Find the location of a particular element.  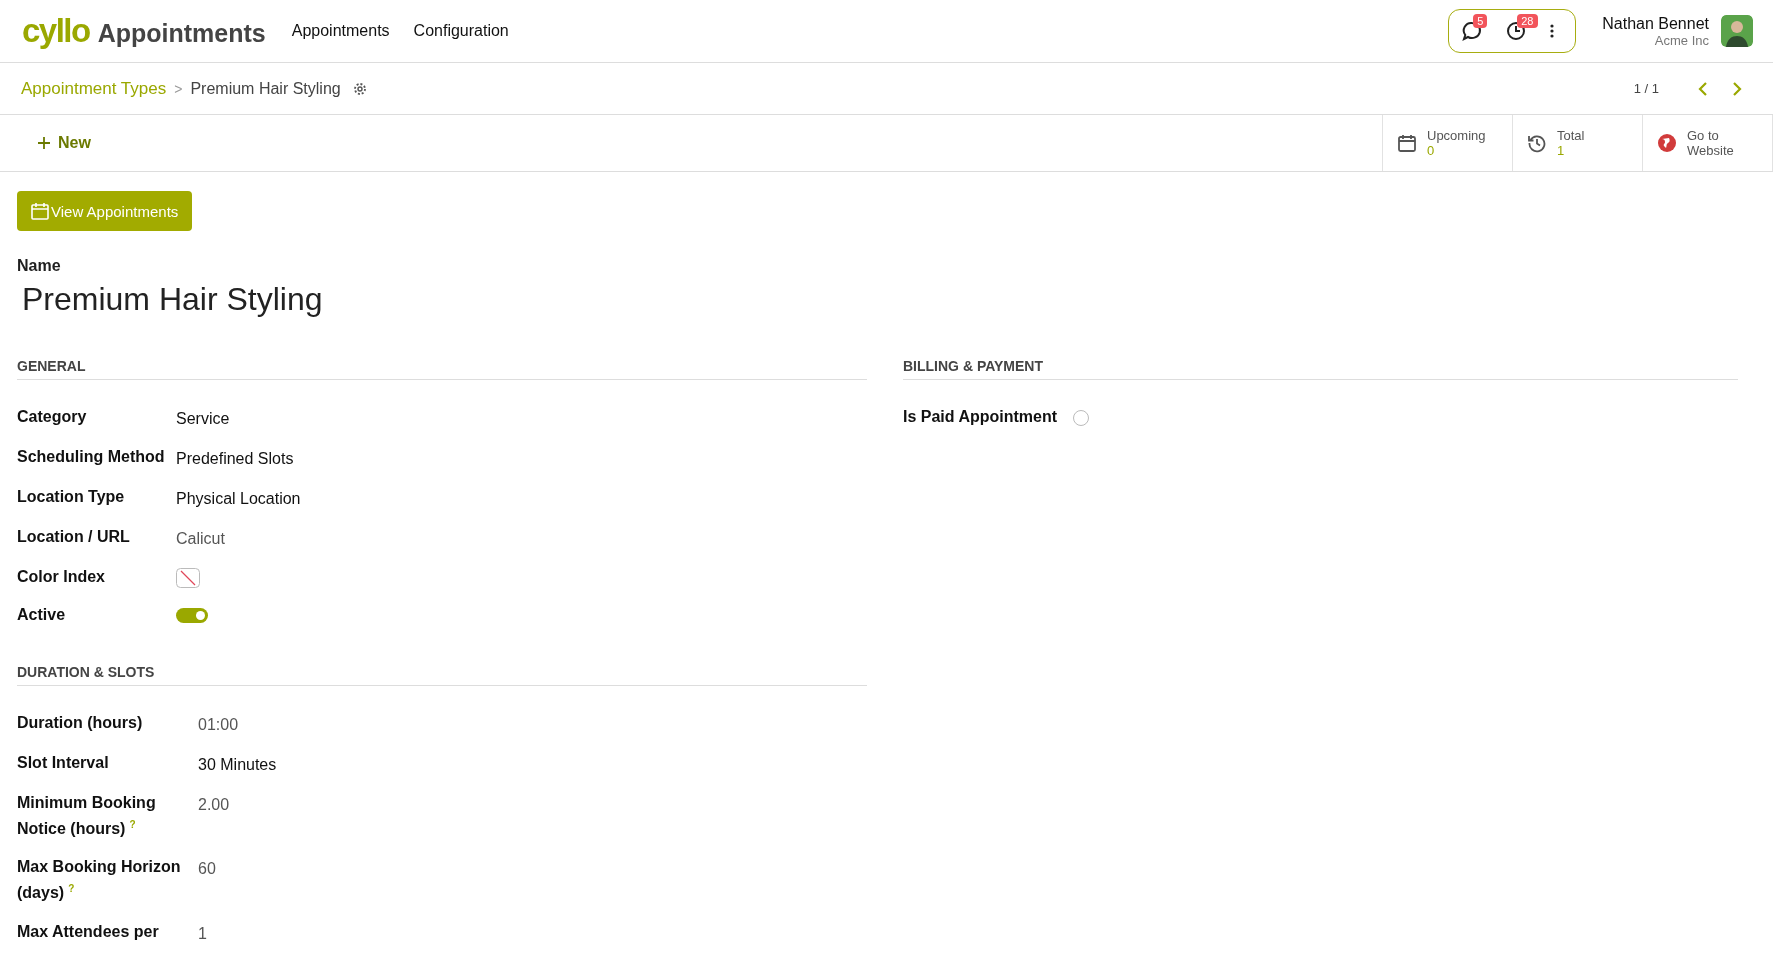

company-name: Acme Inc is located at coordinates (1681, 40).